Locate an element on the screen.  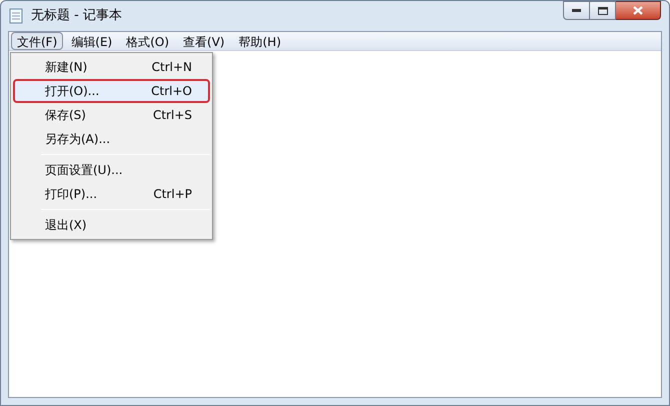
close-button is located at coordinates (638, 10).